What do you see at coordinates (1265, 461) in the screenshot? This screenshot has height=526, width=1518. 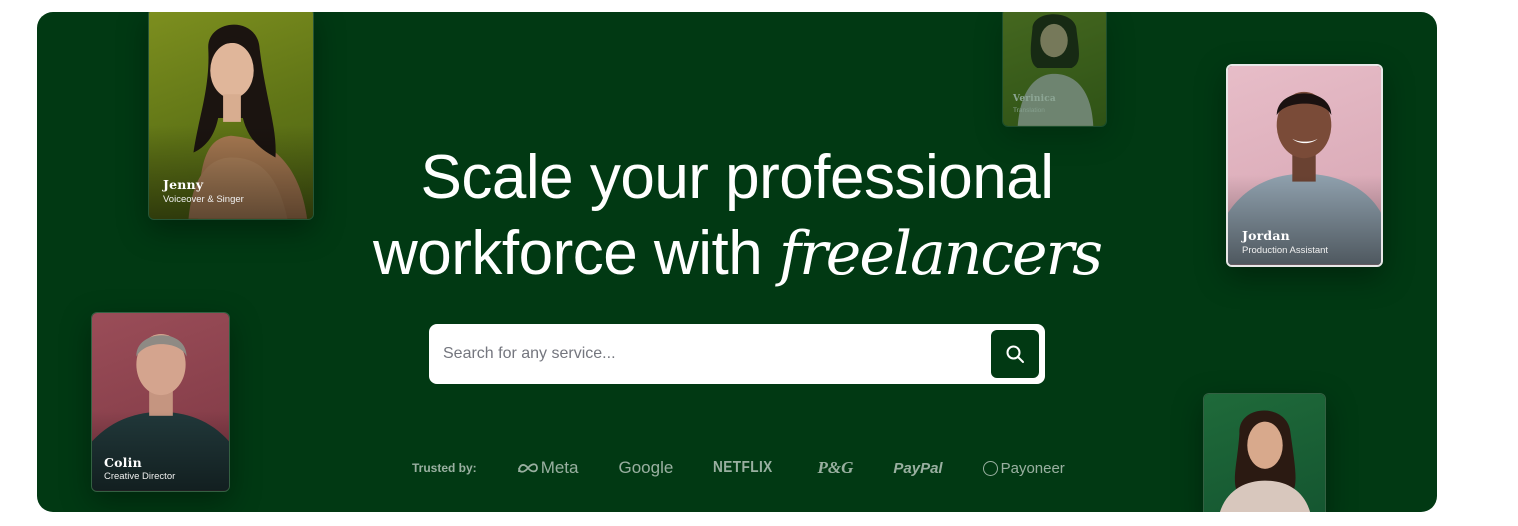 I see `freelancer-photo` at bounding box center [1265, 461].